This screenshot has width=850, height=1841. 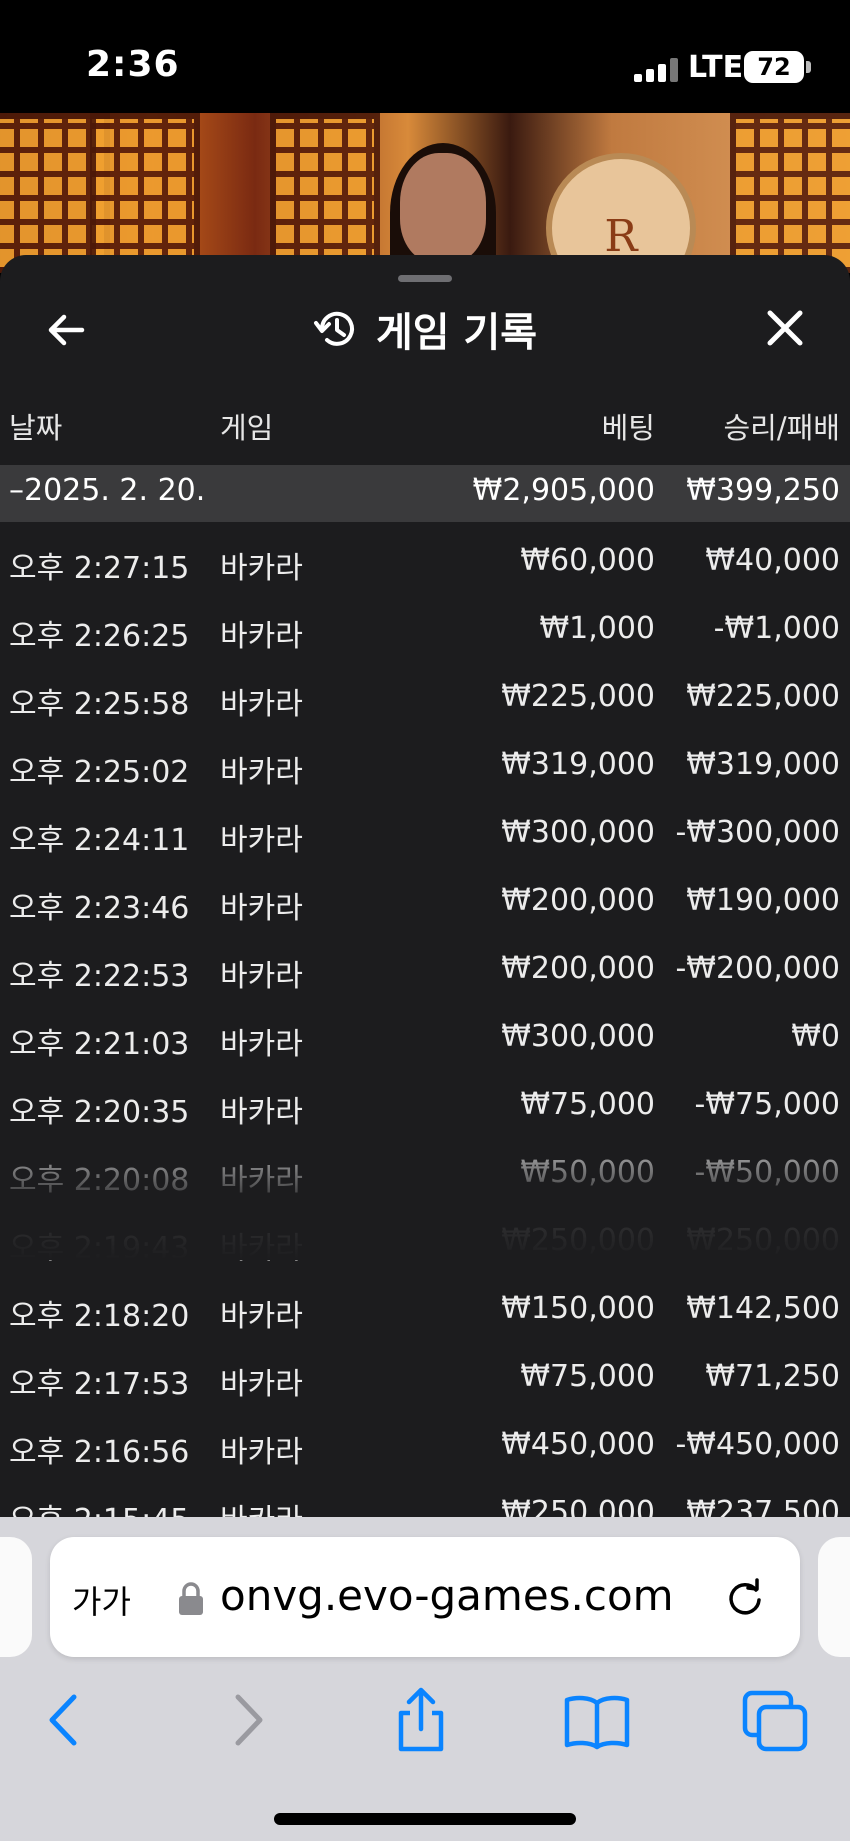 What do you see at coordinates (425, 627) in the screenshot?
I see `history-row: 오후 2:26:25 바카라 ₩1,000 -₩1,000` at bounding box center [425, 627].